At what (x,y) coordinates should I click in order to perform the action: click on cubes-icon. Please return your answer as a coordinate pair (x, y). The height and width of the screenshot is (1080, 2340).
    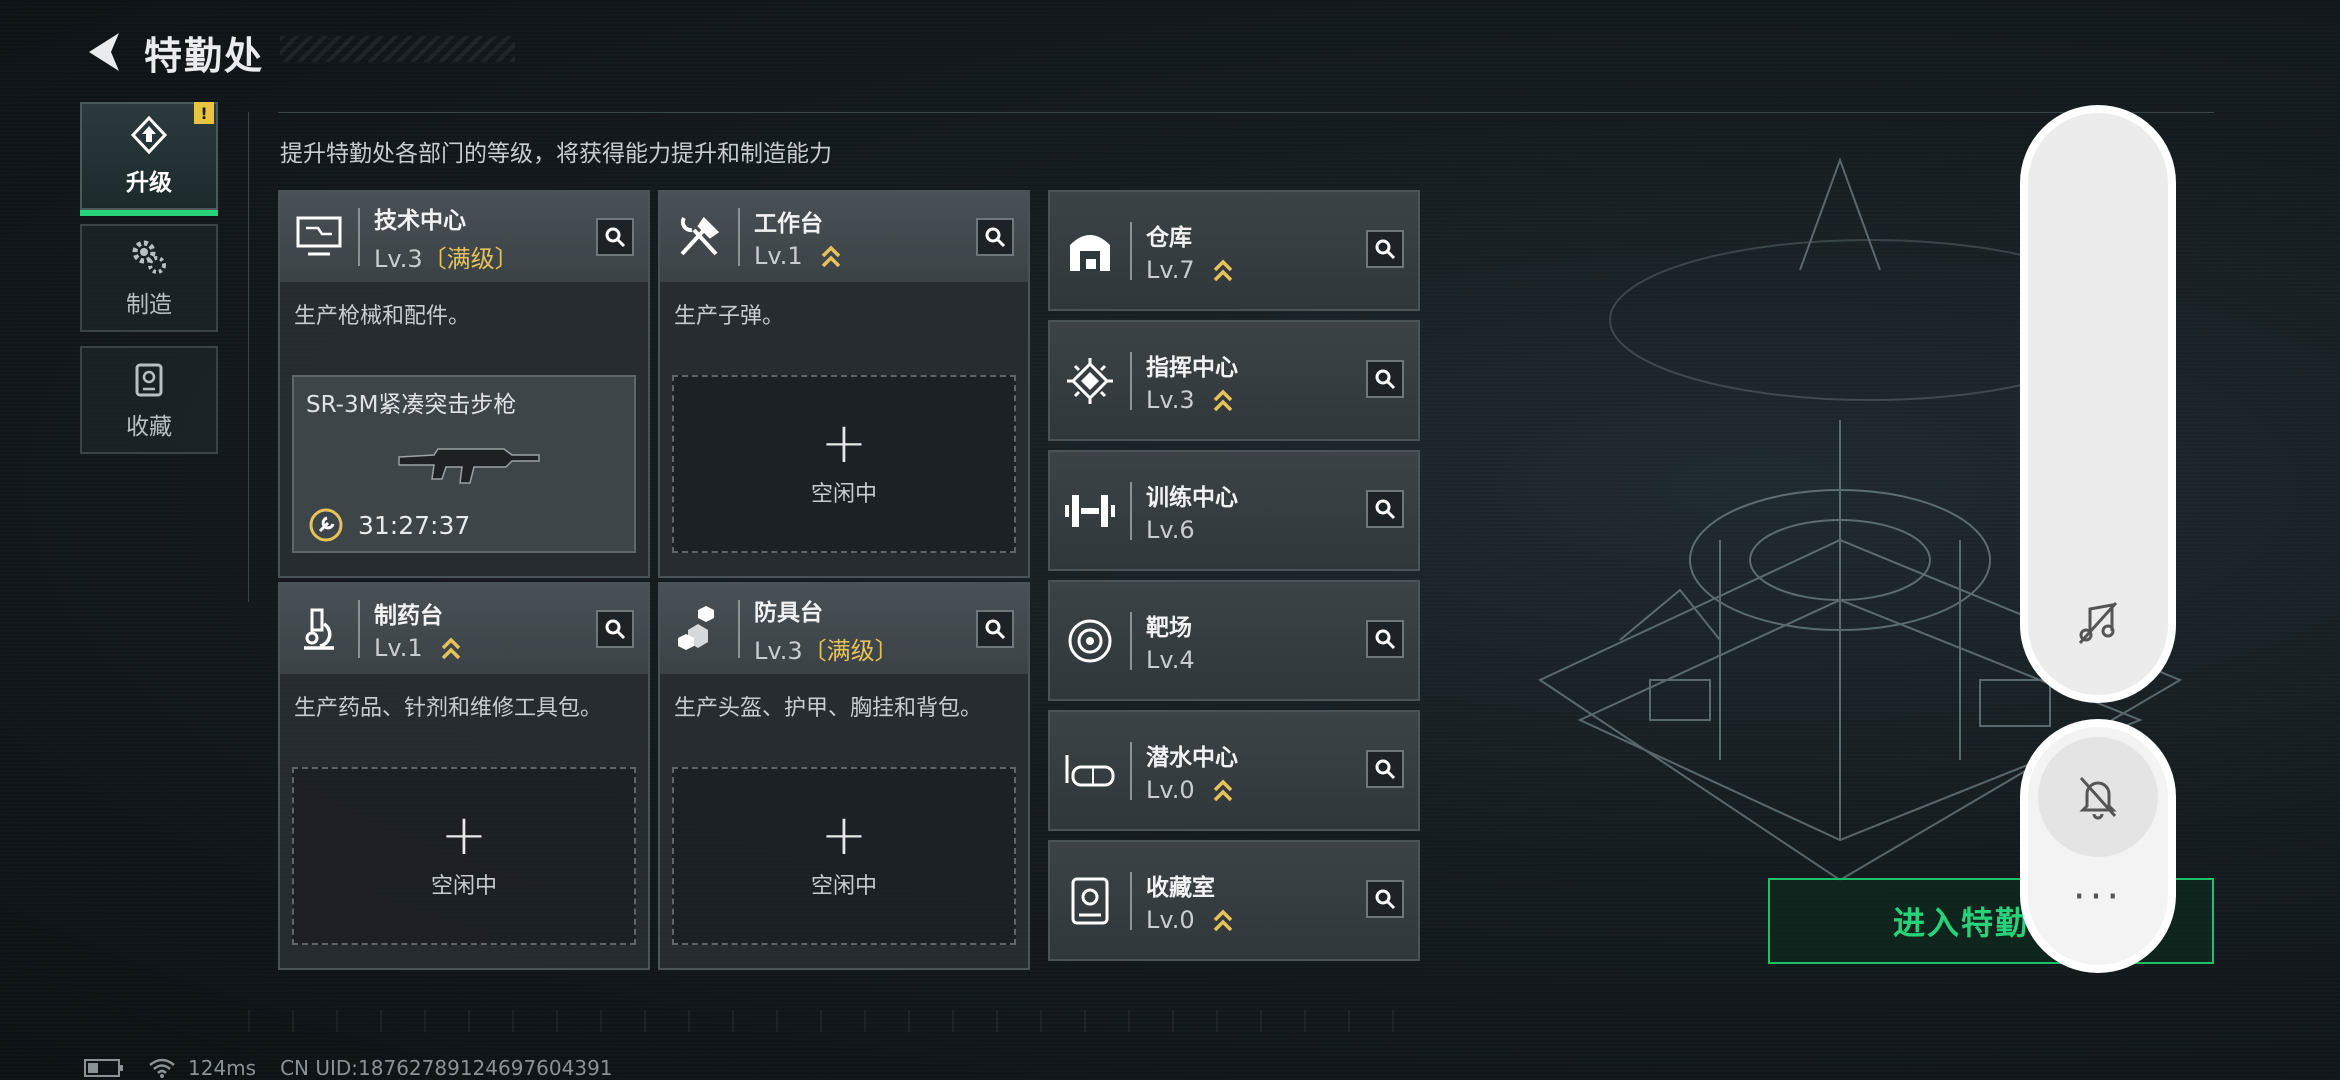
    Looking at the image, I should click on (696, 628).